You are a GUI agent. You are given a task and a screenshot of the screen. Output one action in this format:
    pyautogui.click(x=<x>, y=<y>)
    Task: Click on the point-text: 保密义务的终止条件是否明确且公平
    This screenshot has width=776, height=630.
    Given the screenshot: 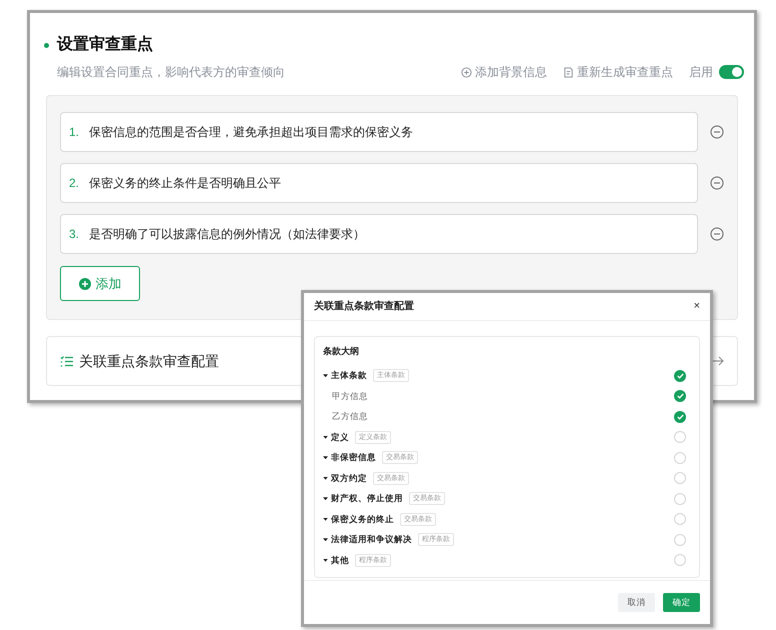 What is the action you would take?
    pyautogui.click(x=185, y=183)
    